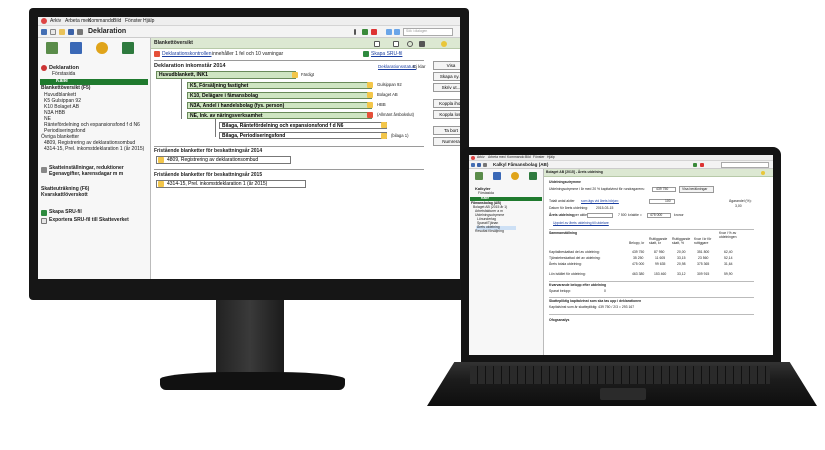 The height and width of the screenshot is (450, 825). What do you see at coordinates (446, 114) in the screenshot?
I see `disconnect-button: Koppla loss` at bounding box center [446, 114].